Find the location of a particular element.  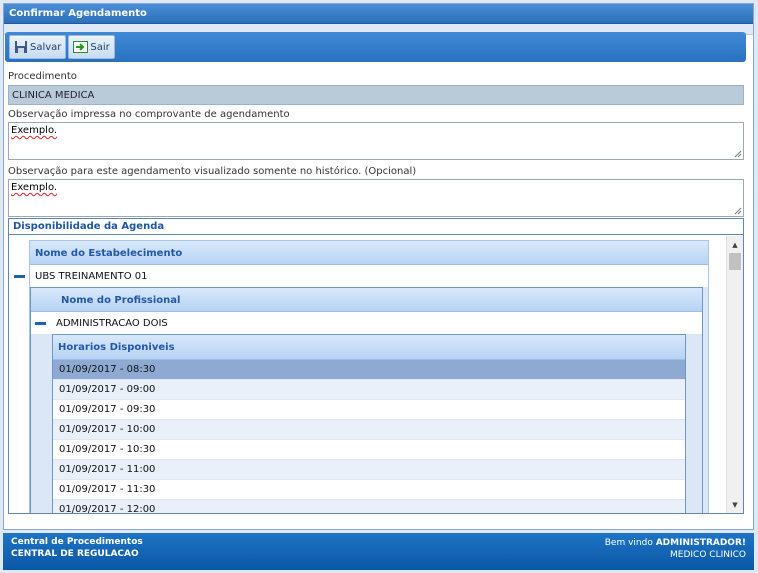

timeslot-row: 01/09/2017 - 11:30 is located at coordinates (369, 490).